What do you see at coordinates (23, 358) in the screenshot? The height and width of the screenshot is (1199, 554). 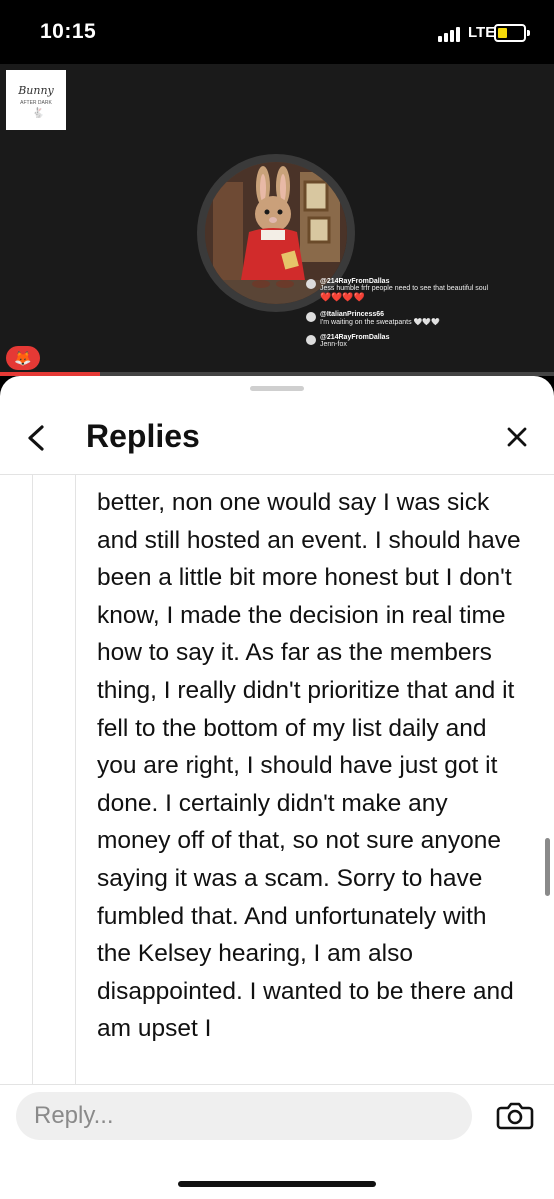 I see `fox-icon: 🦊` at bounding box center [23, 358].